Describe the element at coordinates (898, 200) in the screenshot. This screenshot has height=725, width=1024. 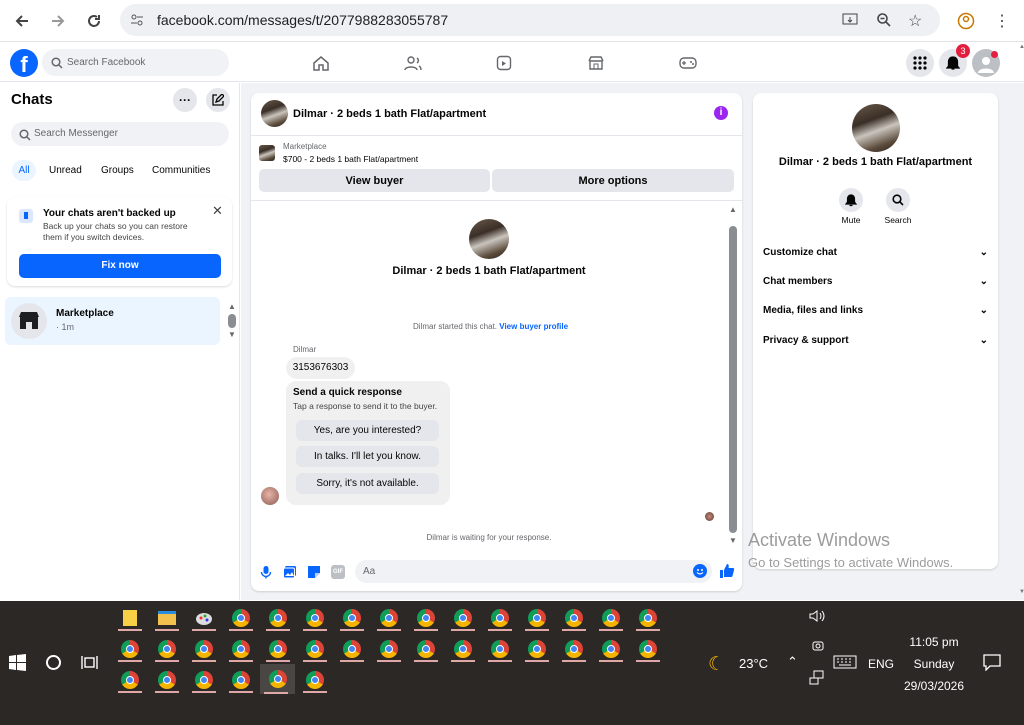
I see `search-conversation-icon` at that location.